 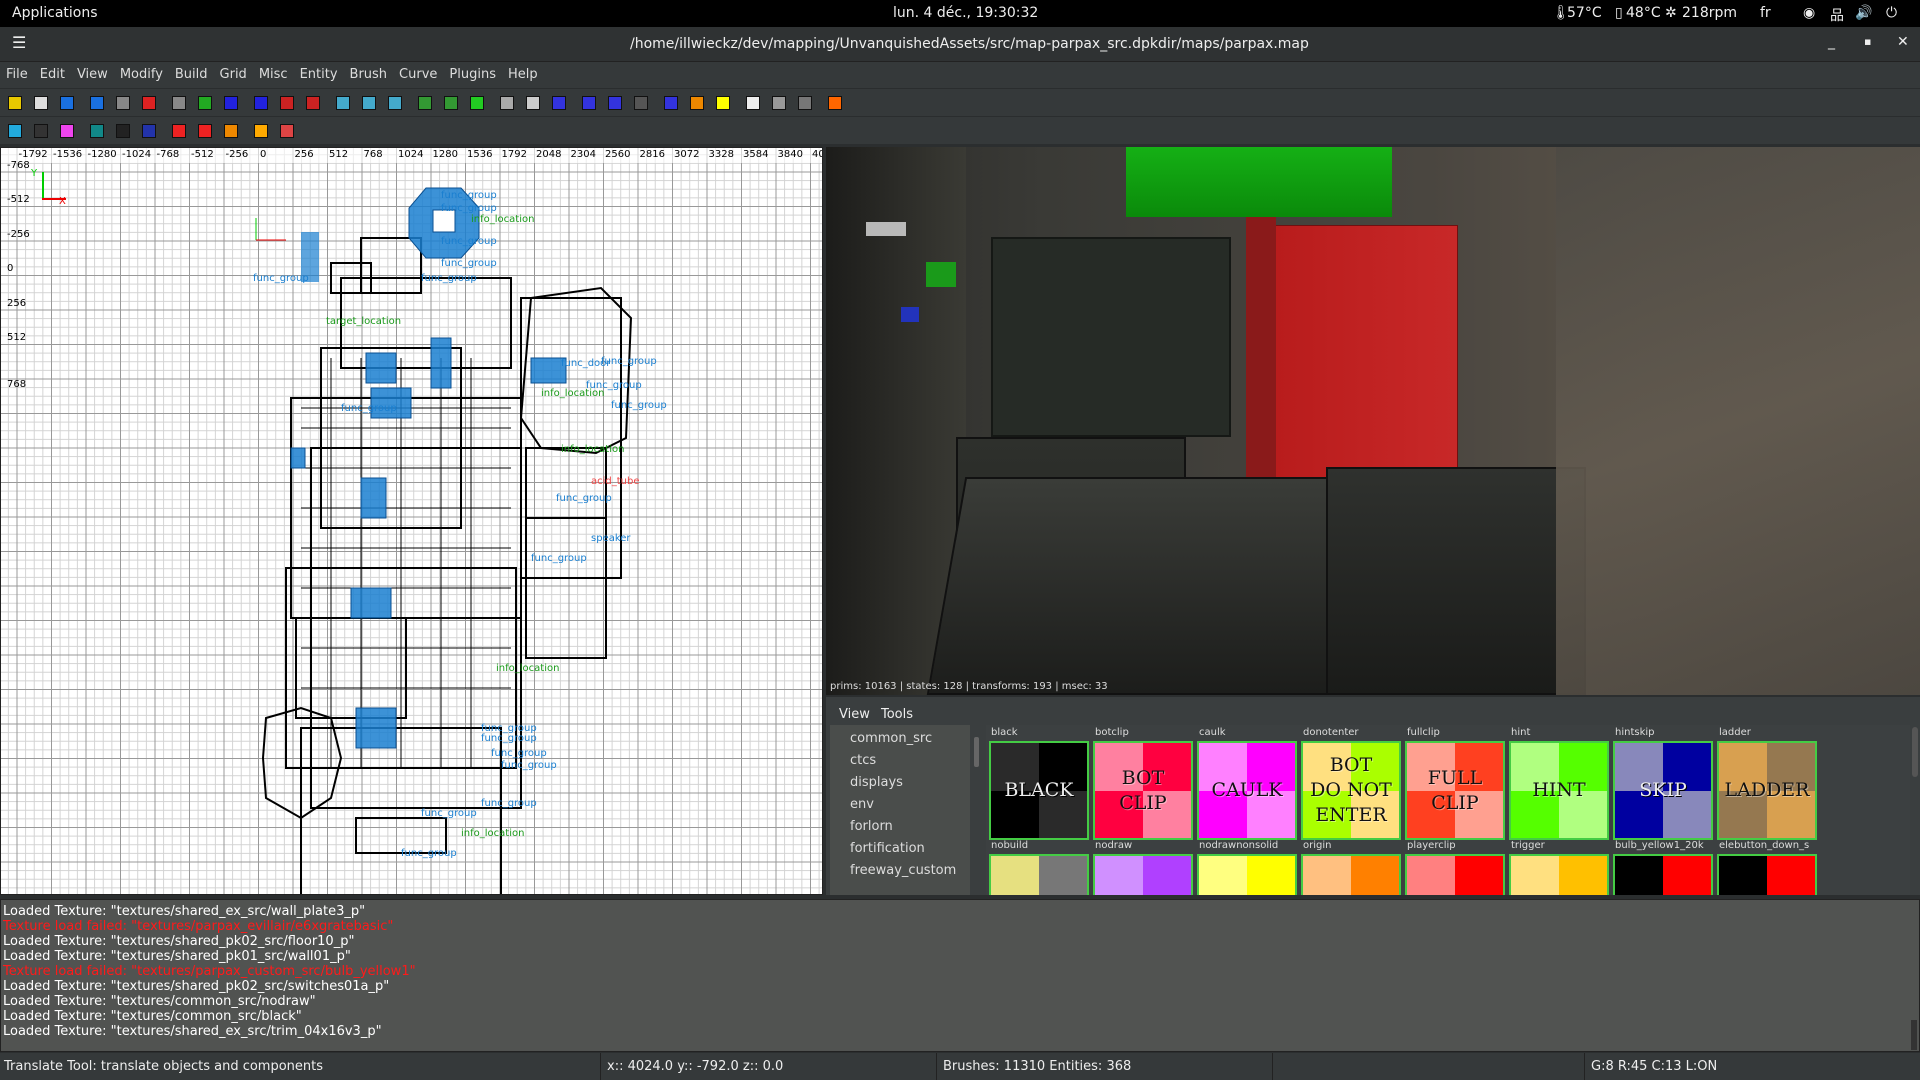 What do you see at coordinates (451, 103) in the screenshot?
I see `texture-lock-icon` at bounding box center [451, 103].